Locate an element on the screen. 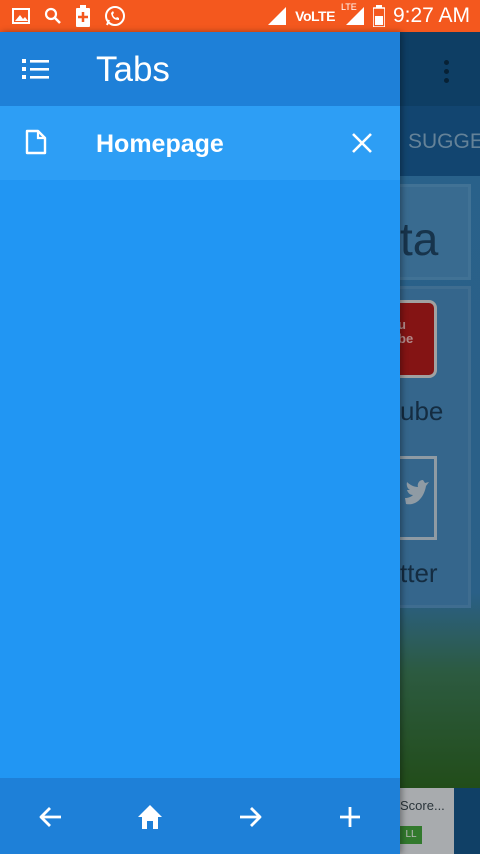 The height and width of the screenshot is (854, 480). lte-signal-icon is located at coordinates (354, 16).